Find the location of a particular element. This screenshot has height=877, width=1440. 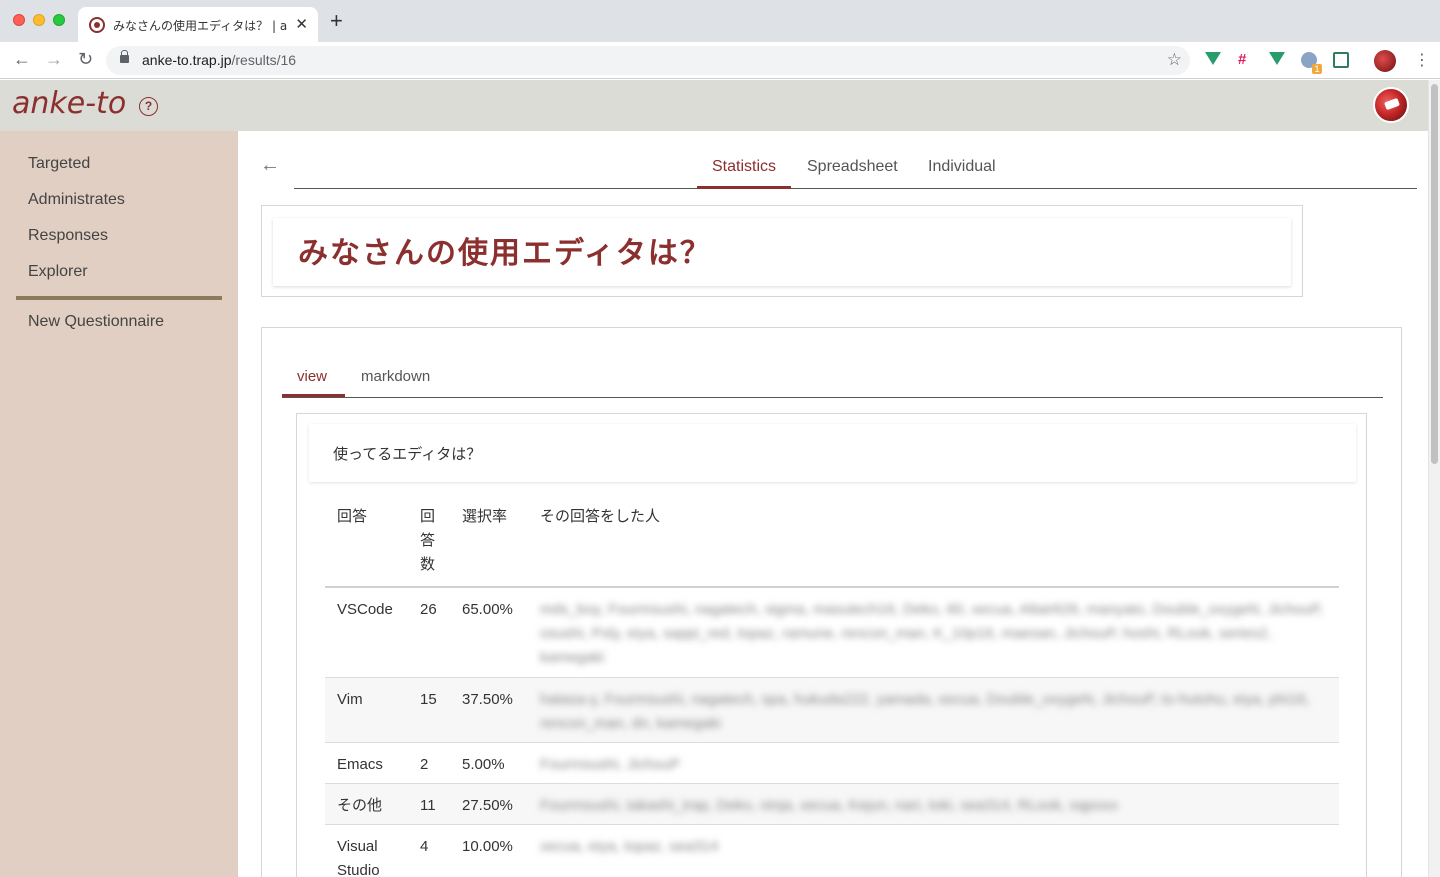

sub-tabs-divider is located at coordinates (832, 397).